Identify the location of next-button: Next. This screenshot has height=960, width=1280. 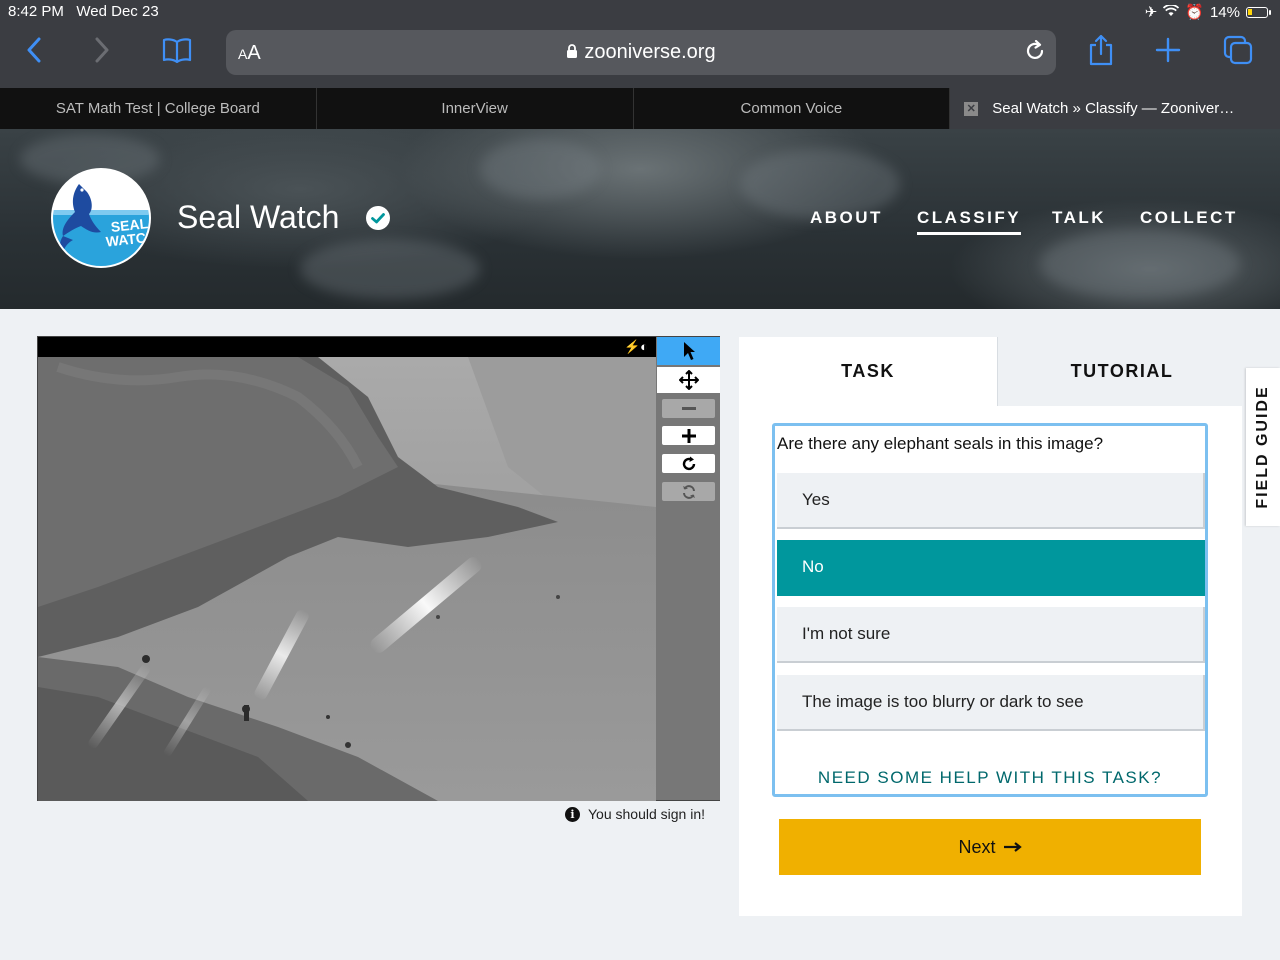
(990, 847).